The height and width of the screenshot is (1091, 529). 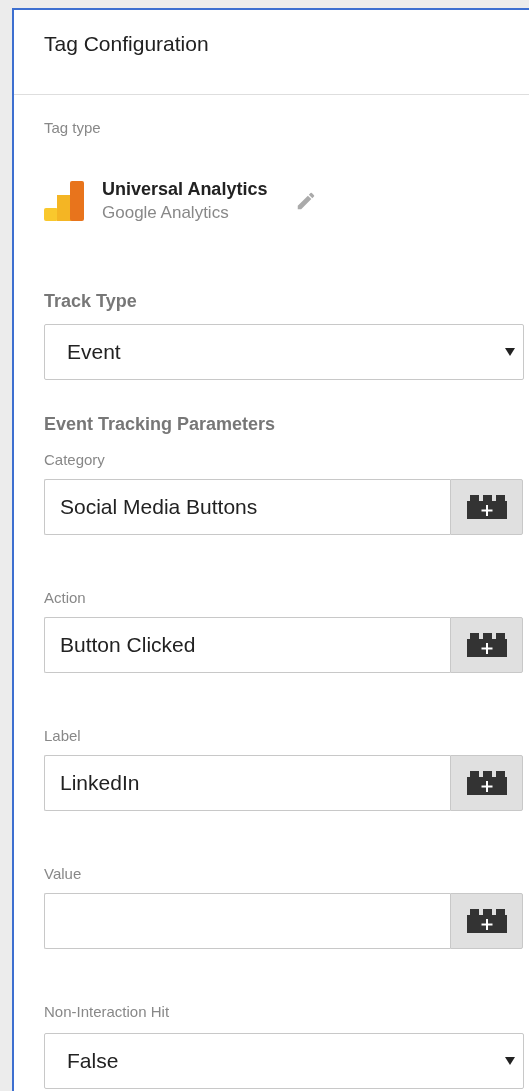 I want to click on bar-chart-logo-icon, so click(x=64, y=201).